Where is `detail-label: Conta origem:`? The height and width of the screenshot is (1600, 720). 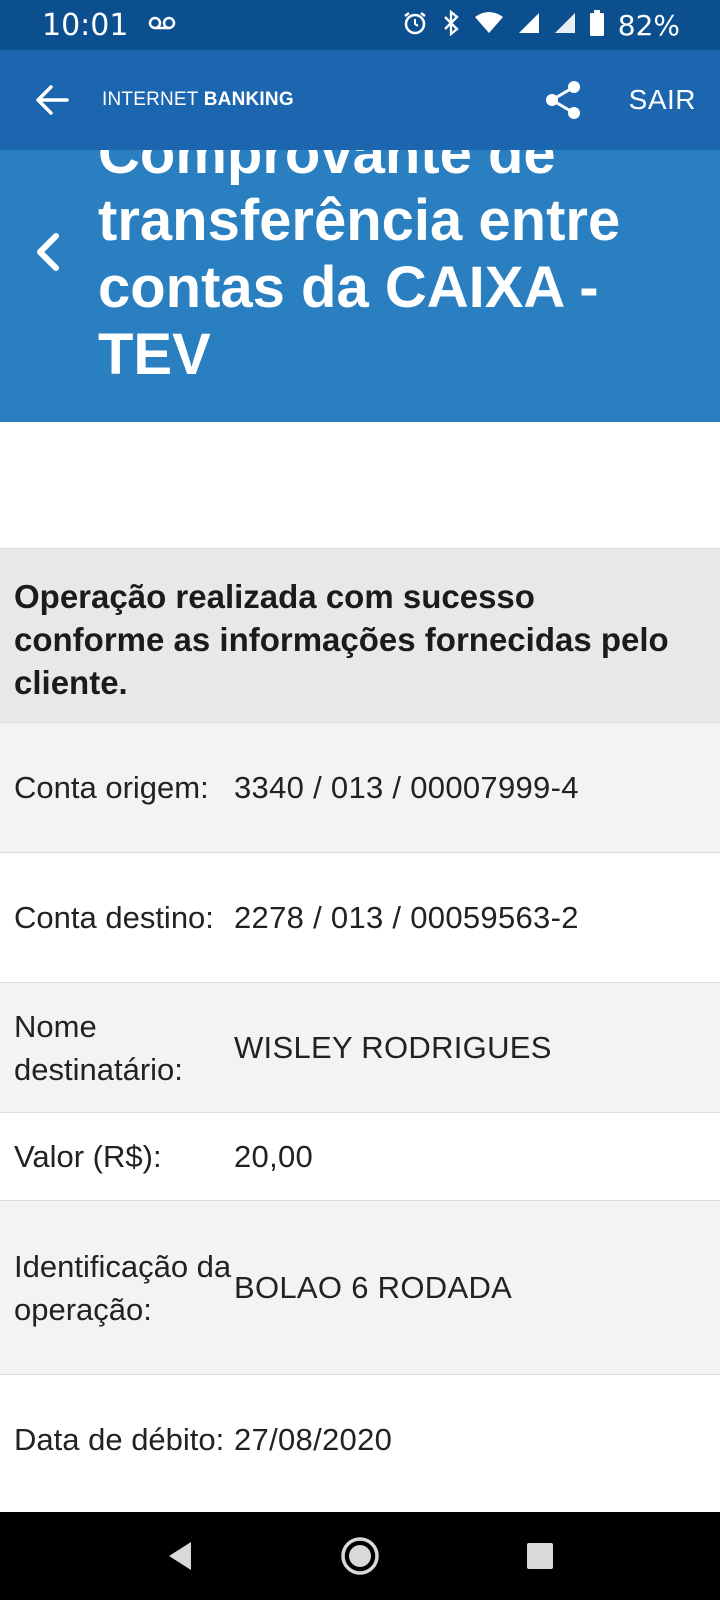 detail-label: Conta origem: is located at coordinates (111, 787).